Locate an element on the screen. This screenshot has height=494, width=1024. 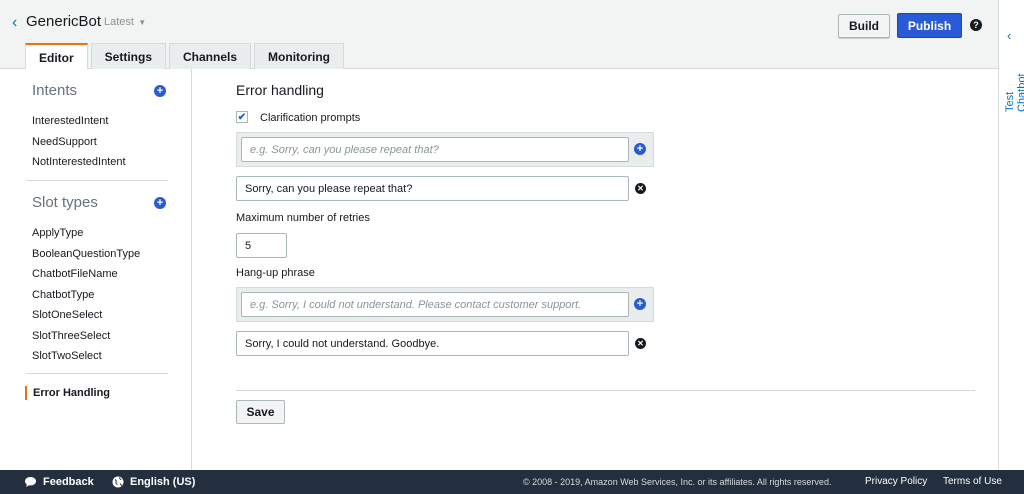
clarification-label: Clarification prompts is located at coordinates (310, 118).